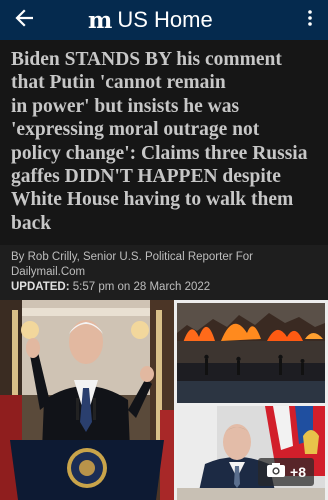 The image size is (328, 500). I want to click on dailymail-logo: m, so click(100, 20).